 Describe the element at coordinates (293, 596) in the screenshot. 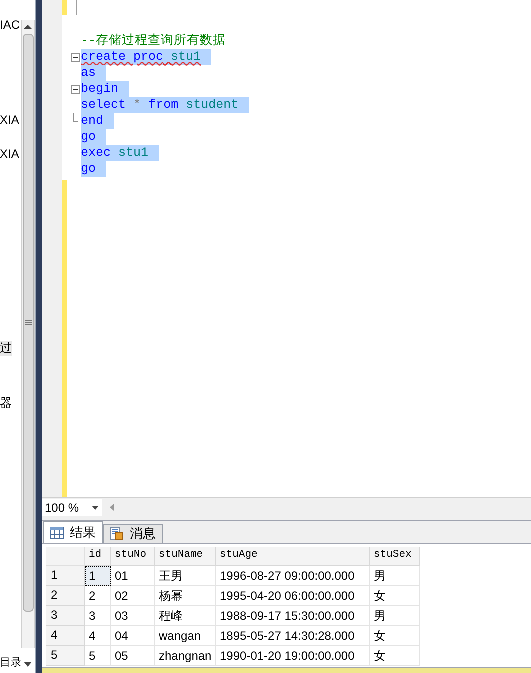

I see `table-cell: 1995-04-20 06:00:00.000` at that location.